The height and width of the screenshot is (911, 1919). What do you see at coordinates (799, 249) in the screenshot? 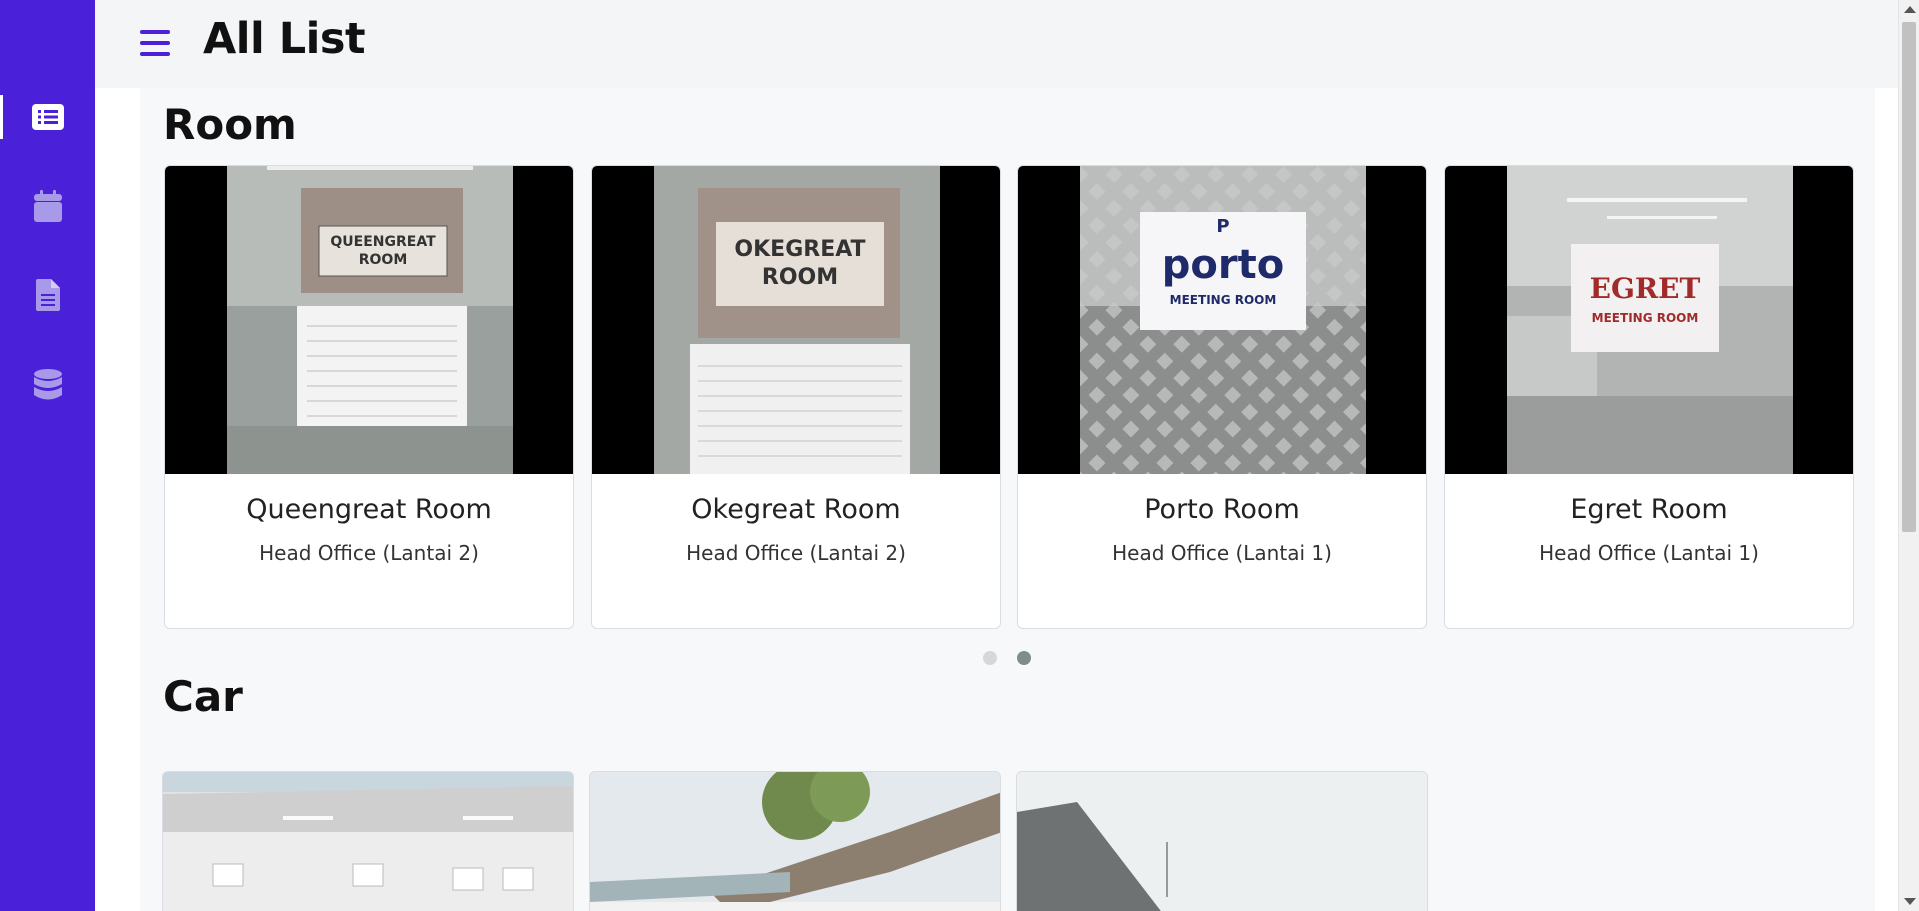
I see `svg-text: OKEGREAT` at bounding box center [799, 249].